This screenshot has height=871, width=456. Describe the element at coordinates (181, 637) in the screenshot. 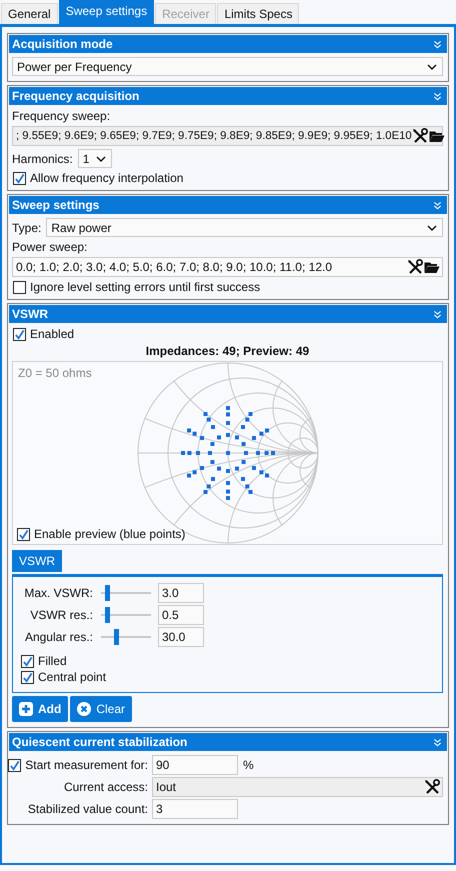

I see `input-field: 30.0` at that location.